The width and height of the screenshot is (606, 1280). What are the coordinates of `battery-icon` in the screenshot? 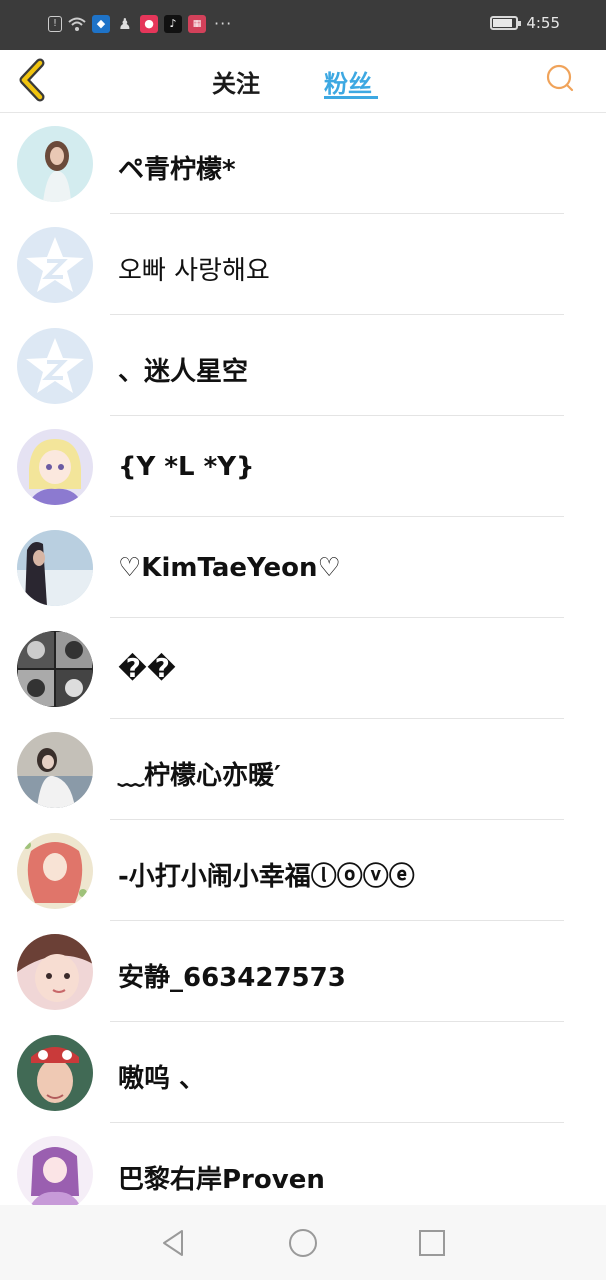 It's located at (506, 23).